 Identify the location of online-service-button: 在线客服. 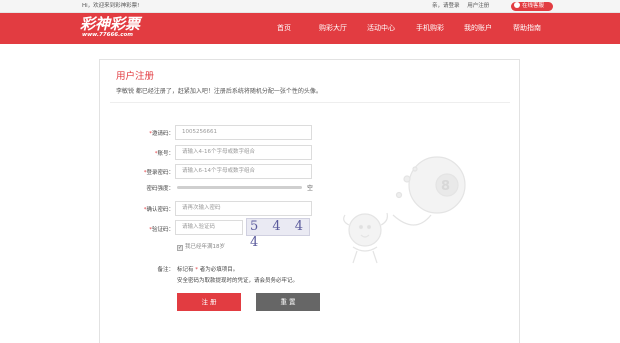
(532, 6).